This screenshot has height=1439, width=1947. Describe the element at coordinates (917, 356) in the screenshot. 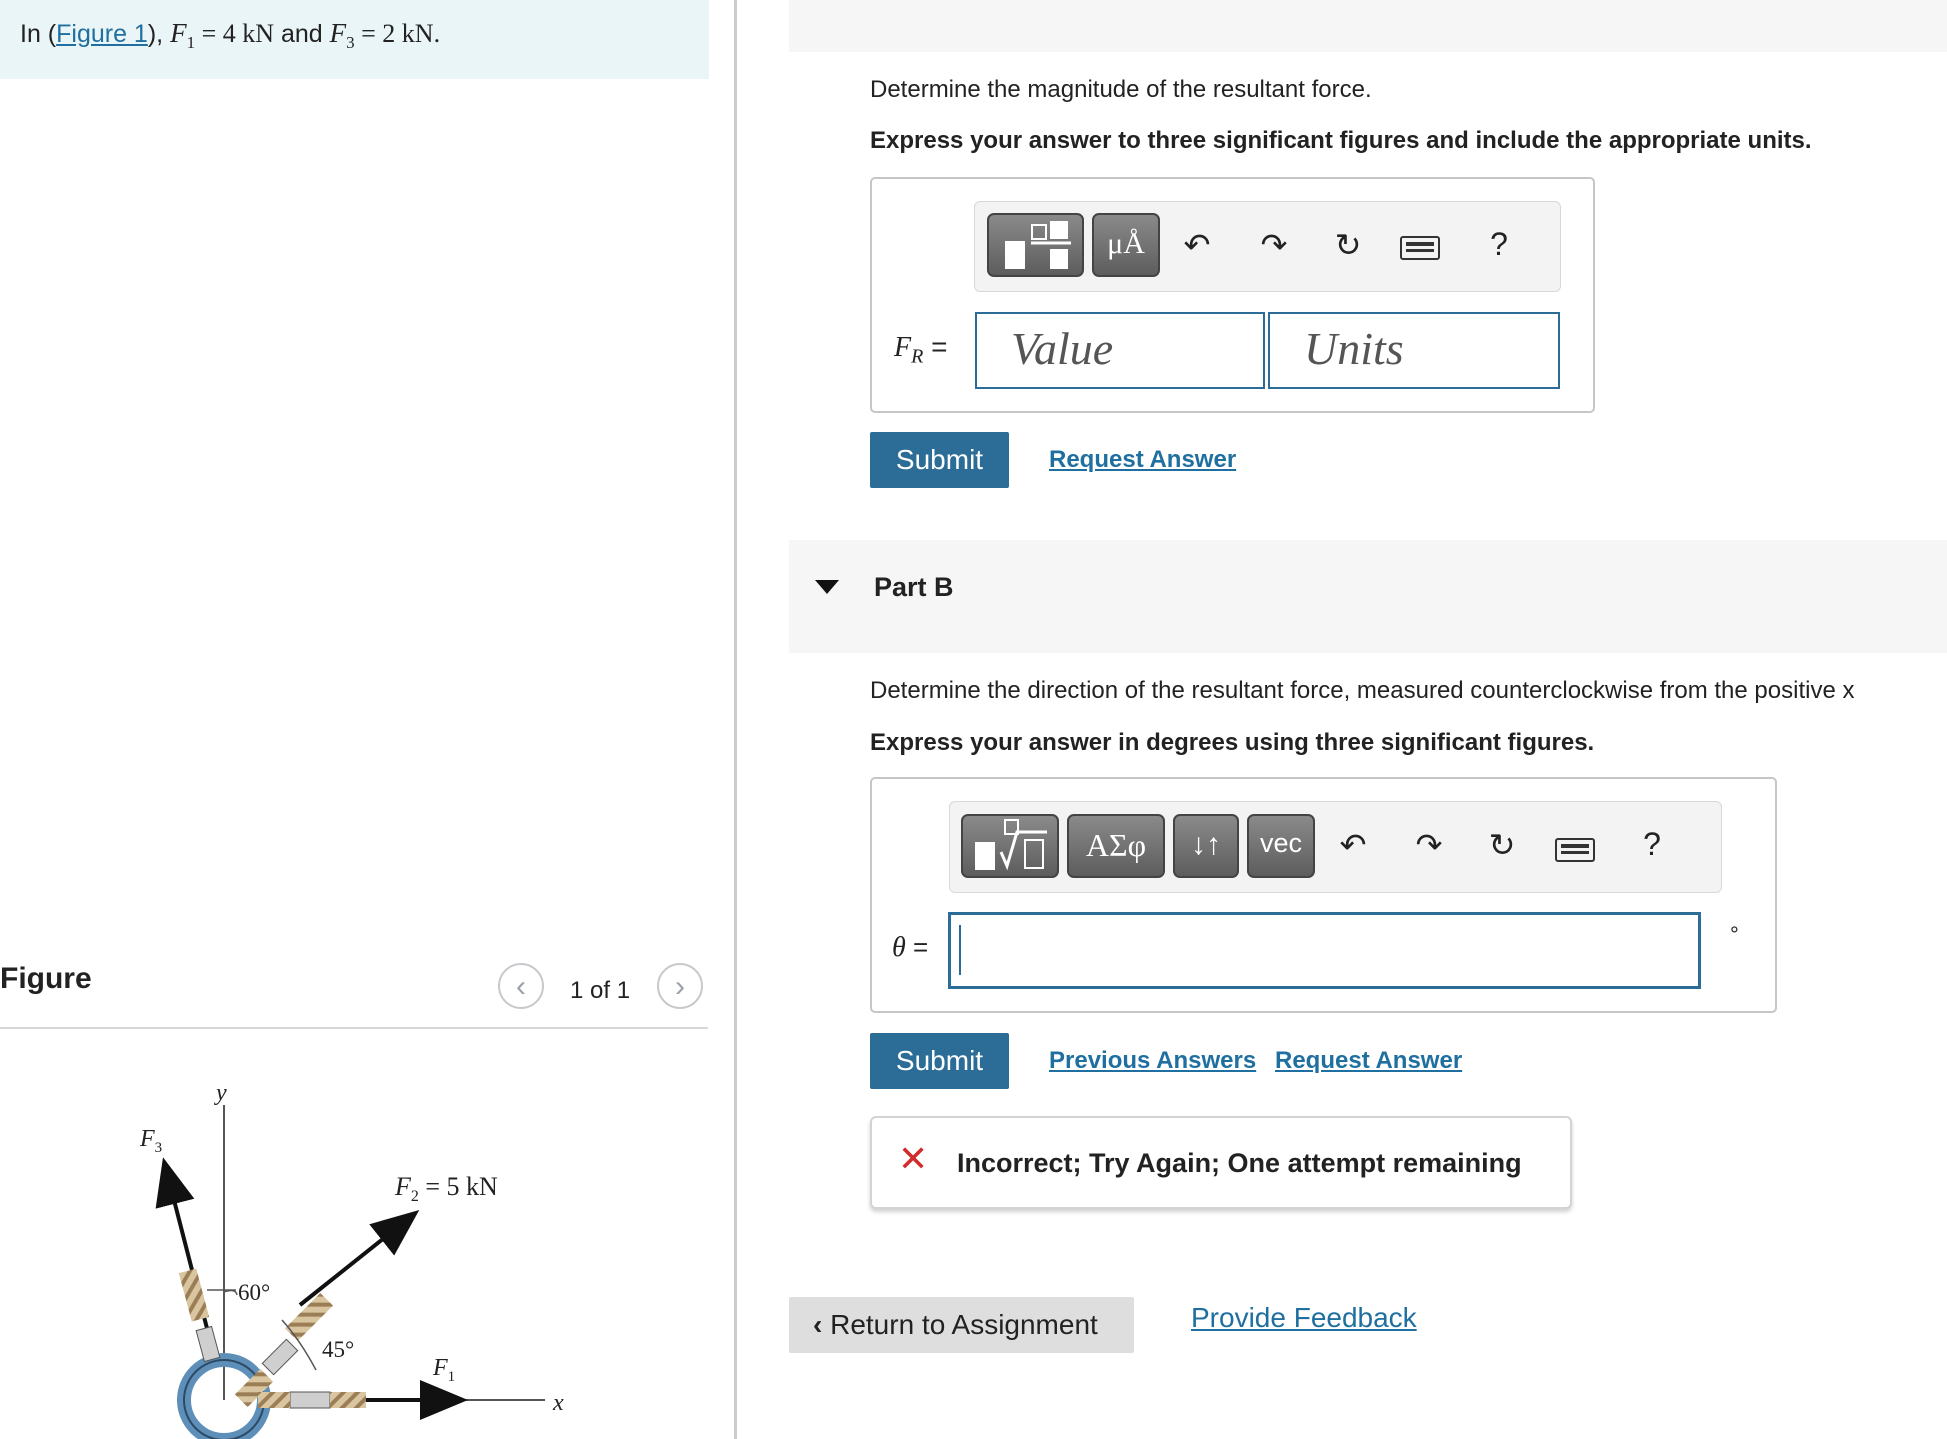

I see `fr-subscript: R` at that location.